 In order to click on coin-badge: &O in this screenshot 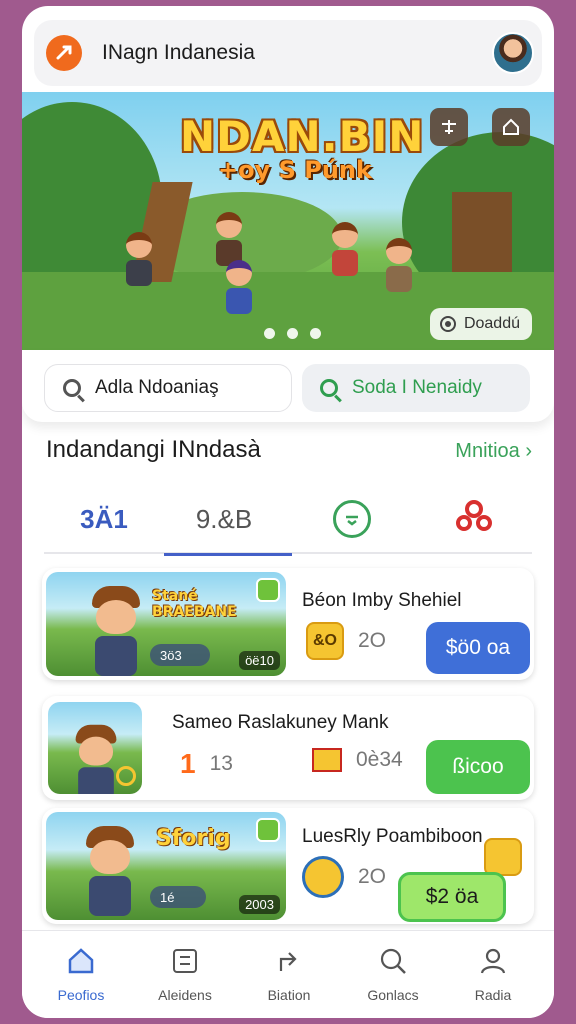, I will do `click(325, 641)`.